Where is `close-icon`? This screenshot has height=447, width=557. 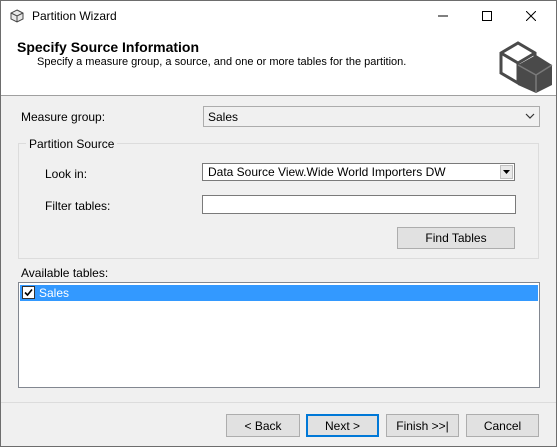
close-icon is located at coordinates (531, 16).